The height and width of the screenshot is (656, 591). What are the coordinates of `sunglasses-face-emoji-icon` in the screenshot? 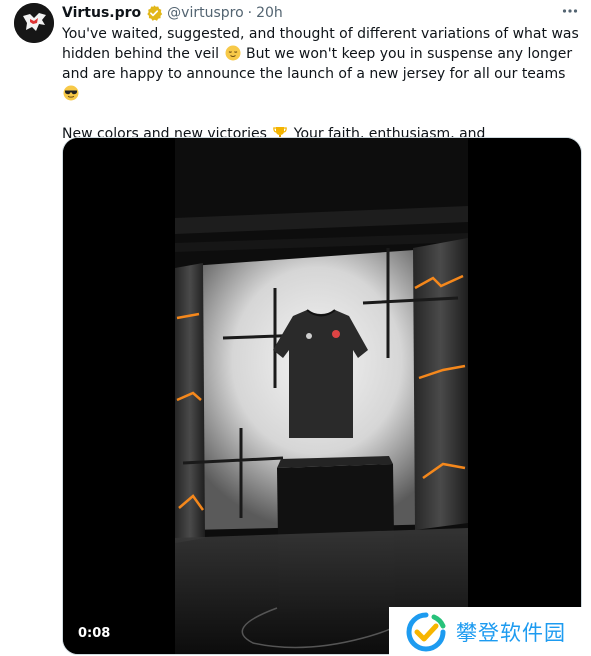 It's located at (71, 93).